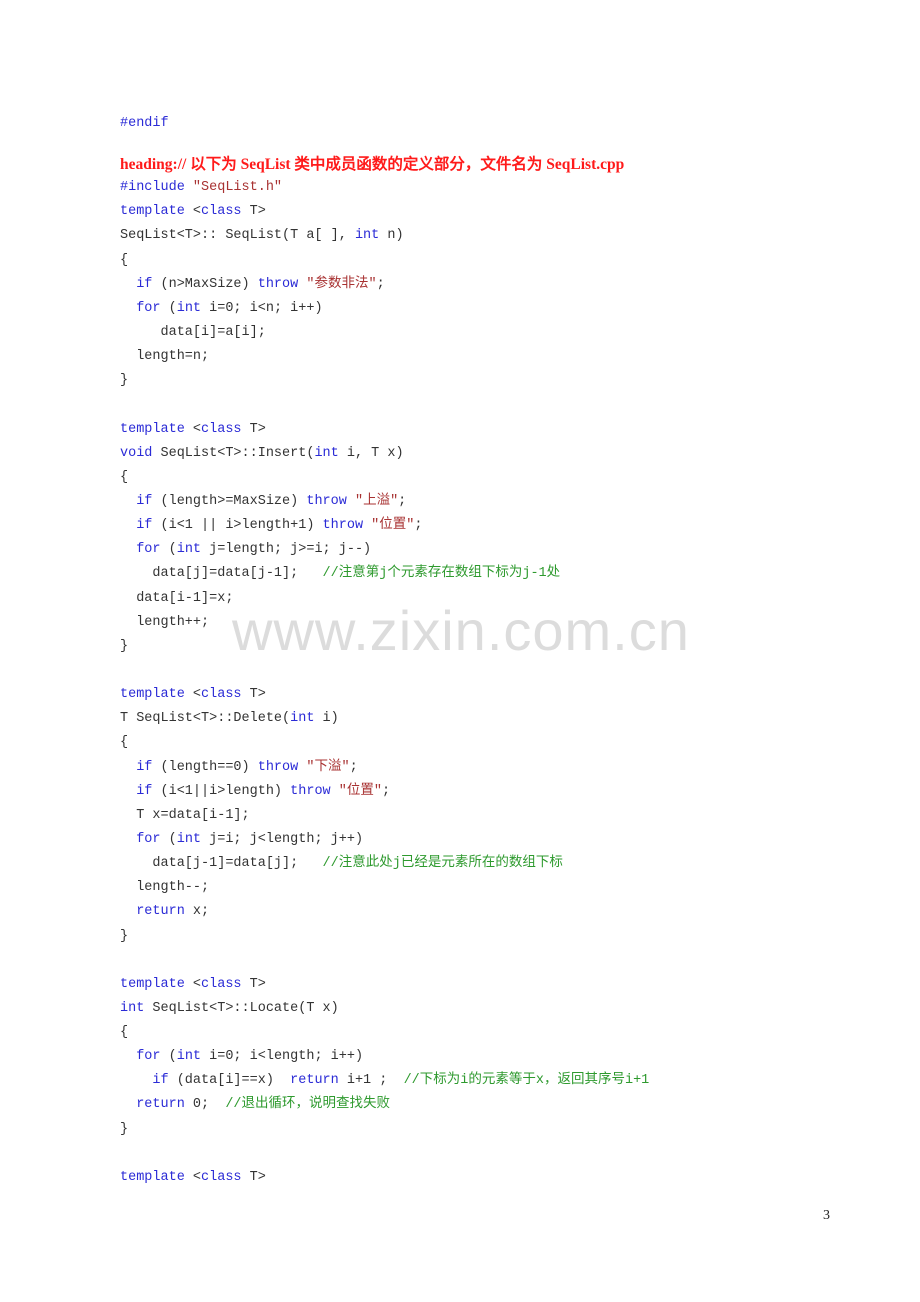 This screenshot has height=1302, width=920. Describe the element at coordinates (148, 1057) in the screenshot. I see `code-keyword: for` at that location.